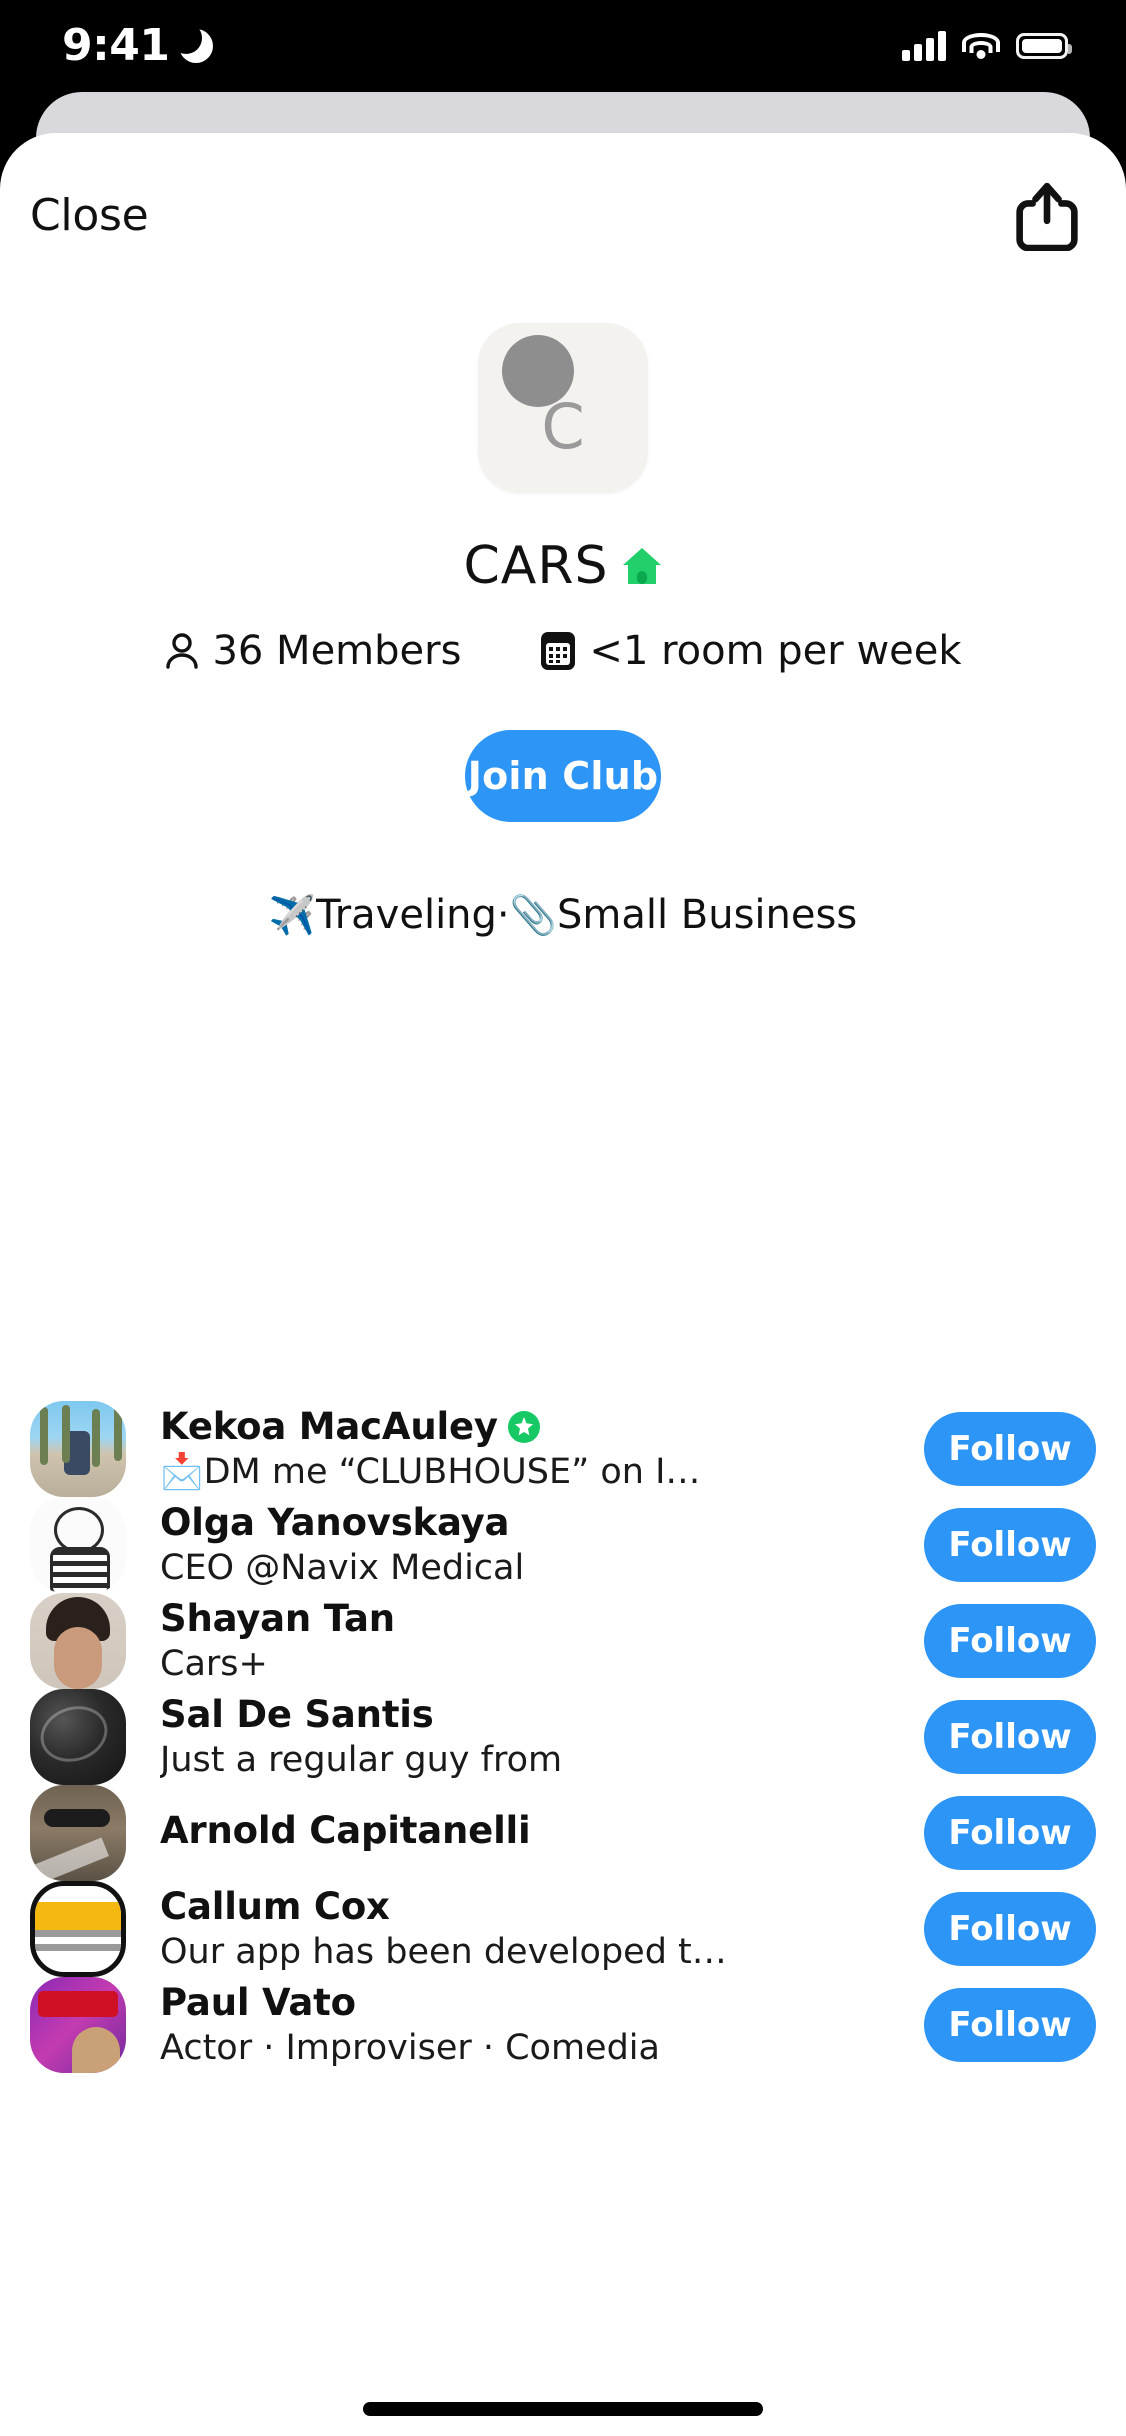  I want to click on status-bar-right, so click(987, 46).